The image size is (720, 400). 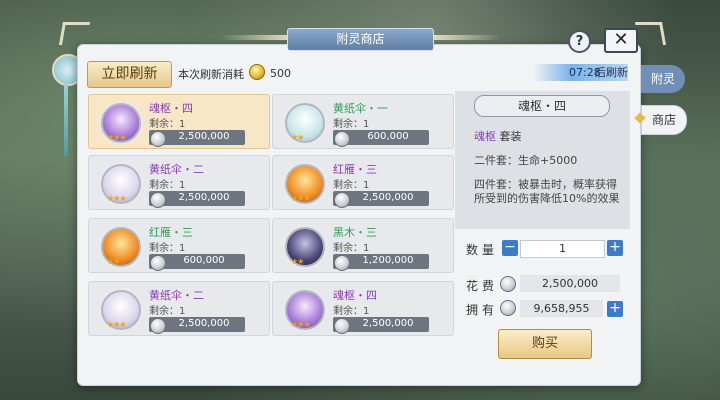 I want to click on shop-item: ★★ 黑木・三 剩余：1 1,200,000, so click(x=363, y=245).